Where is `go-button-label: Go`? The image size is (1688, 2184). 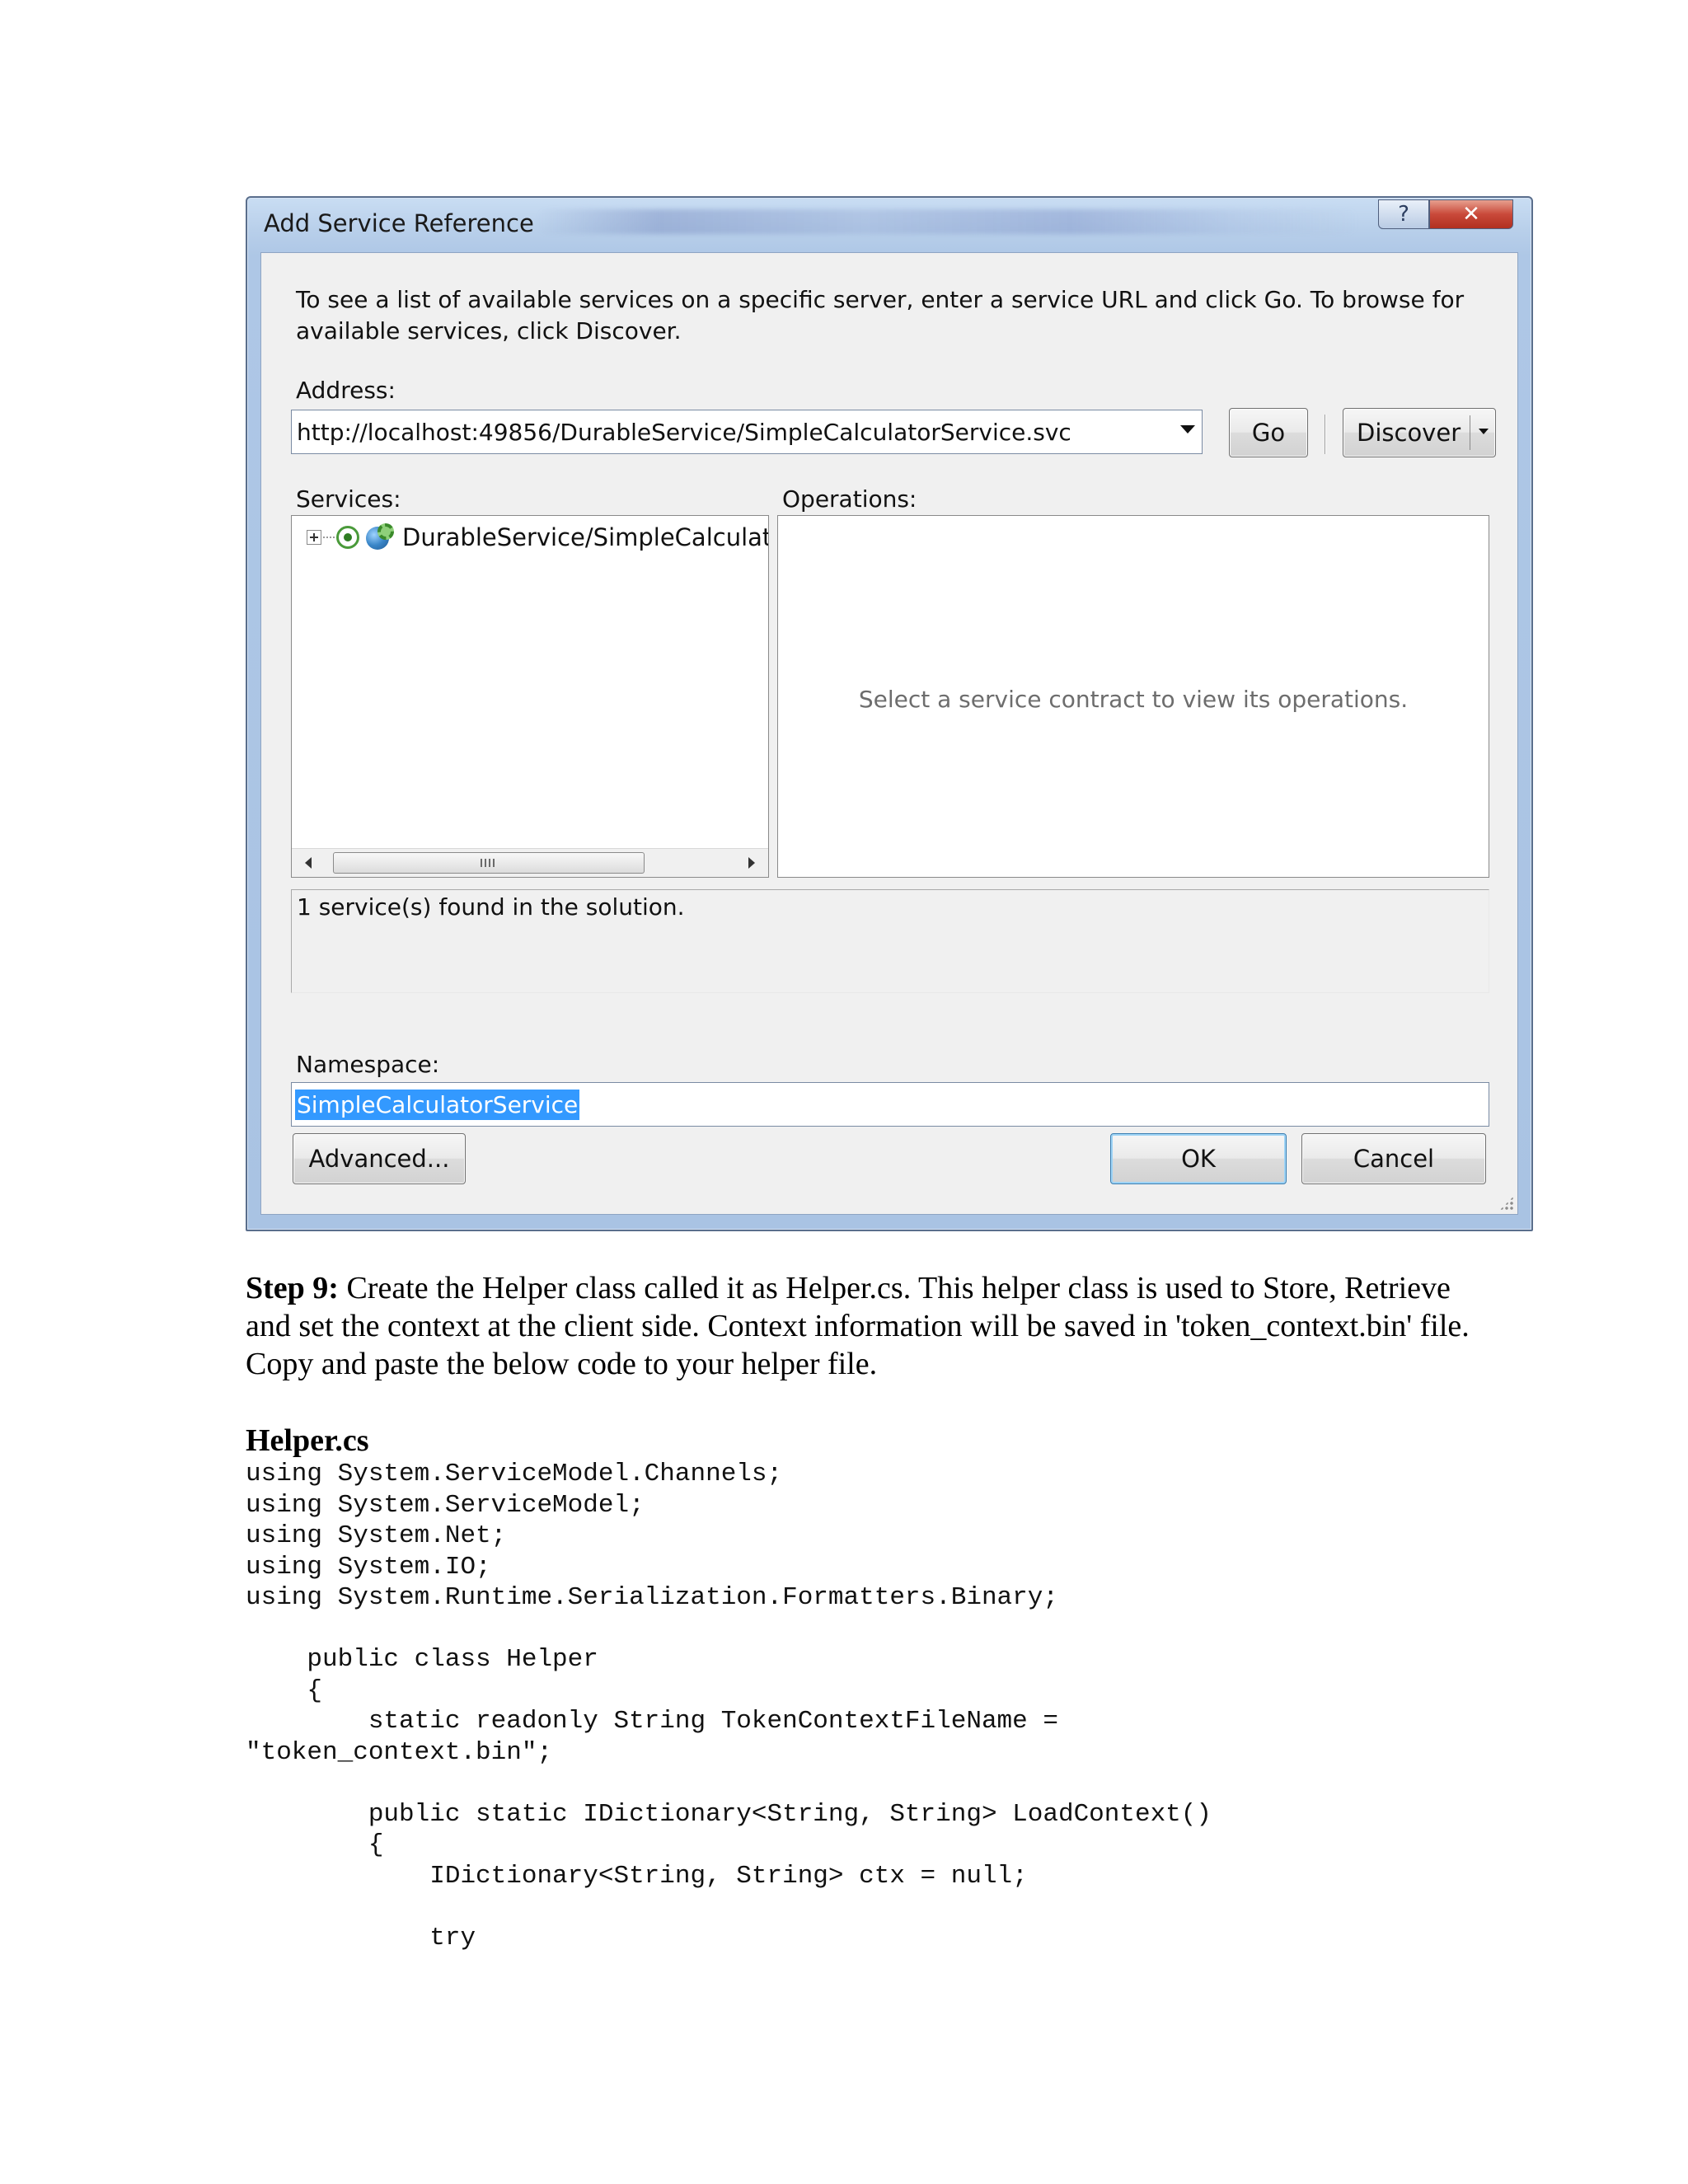
go-button-label: Go is located at coordinates (1268, 433).